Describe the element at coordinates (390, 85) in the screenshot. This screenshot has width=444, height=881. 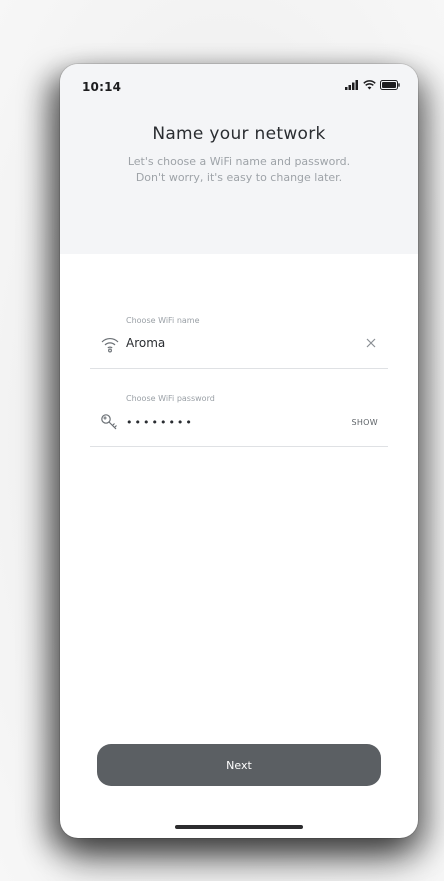
I see `battery-icon` at that location.